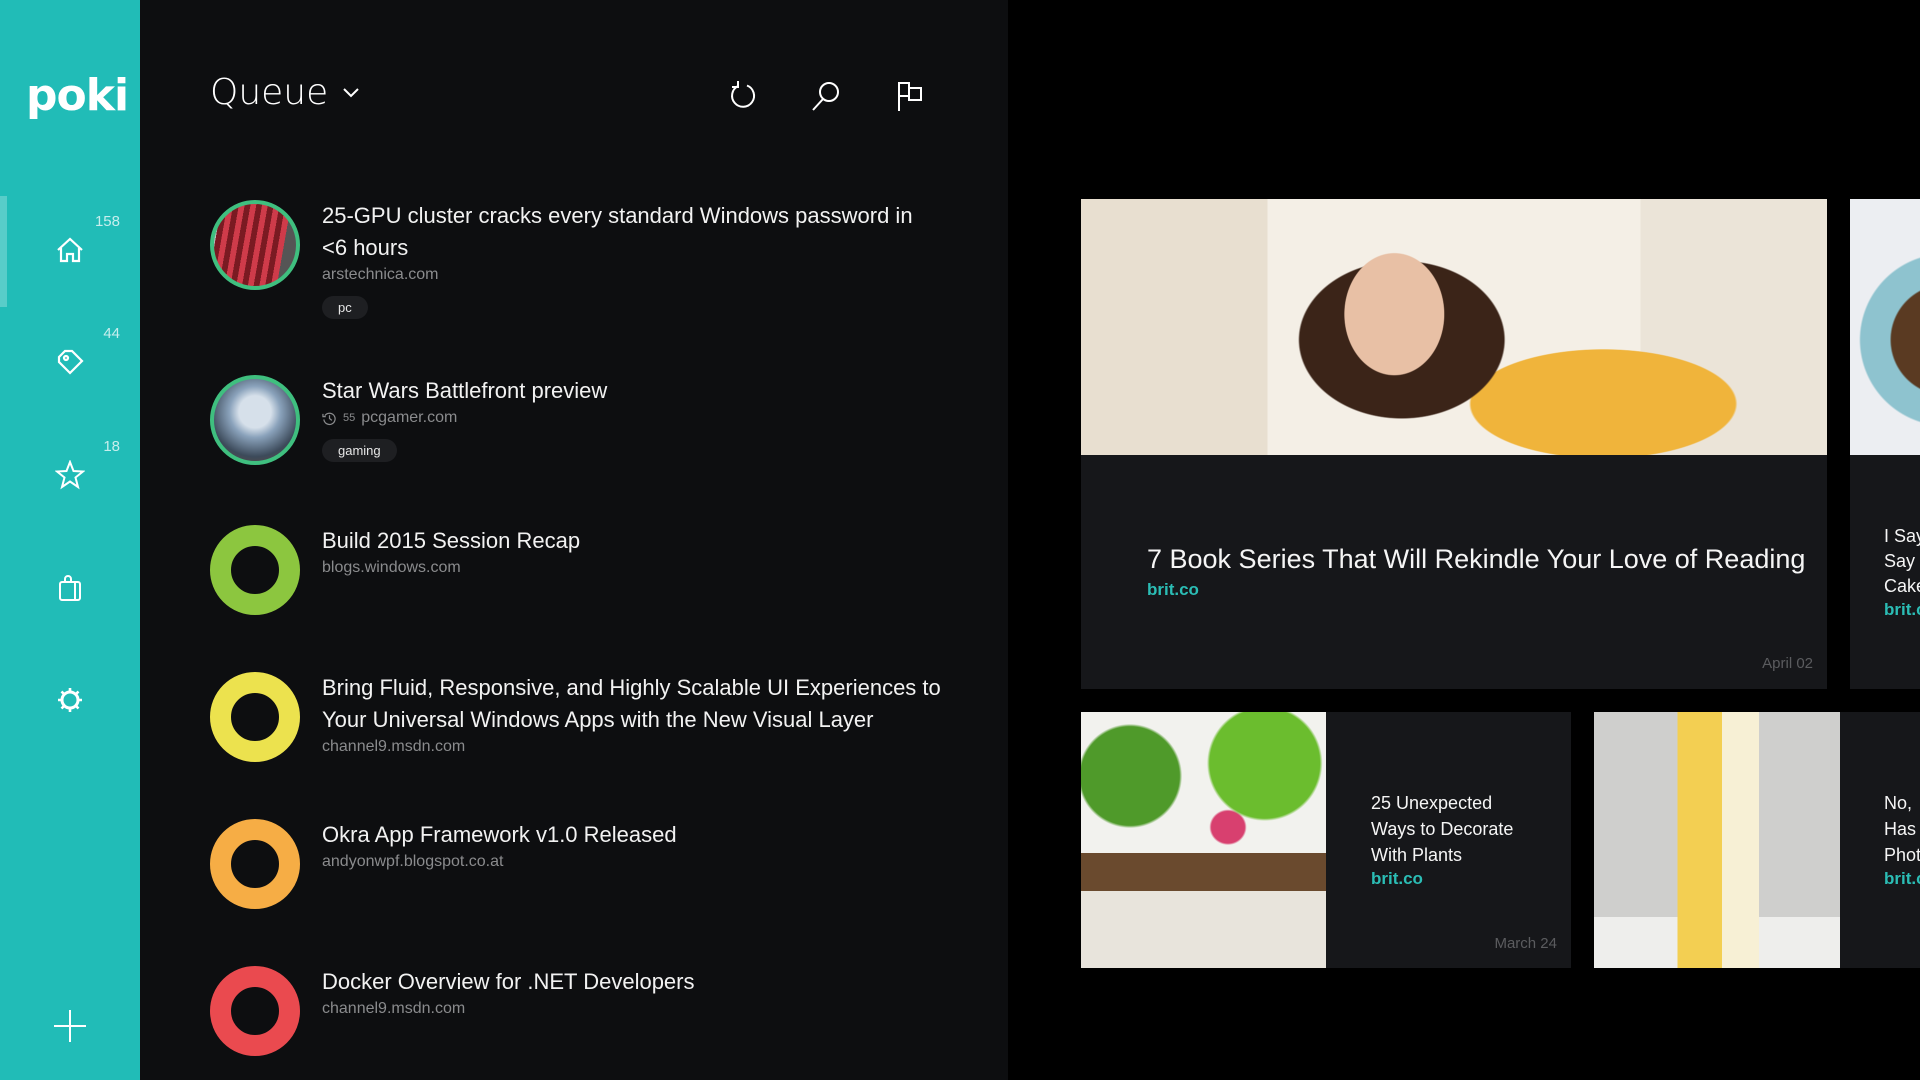 The height and width of the screenshot is (1080, 1920). I want to click on read-time: 55, so click(349, 418).